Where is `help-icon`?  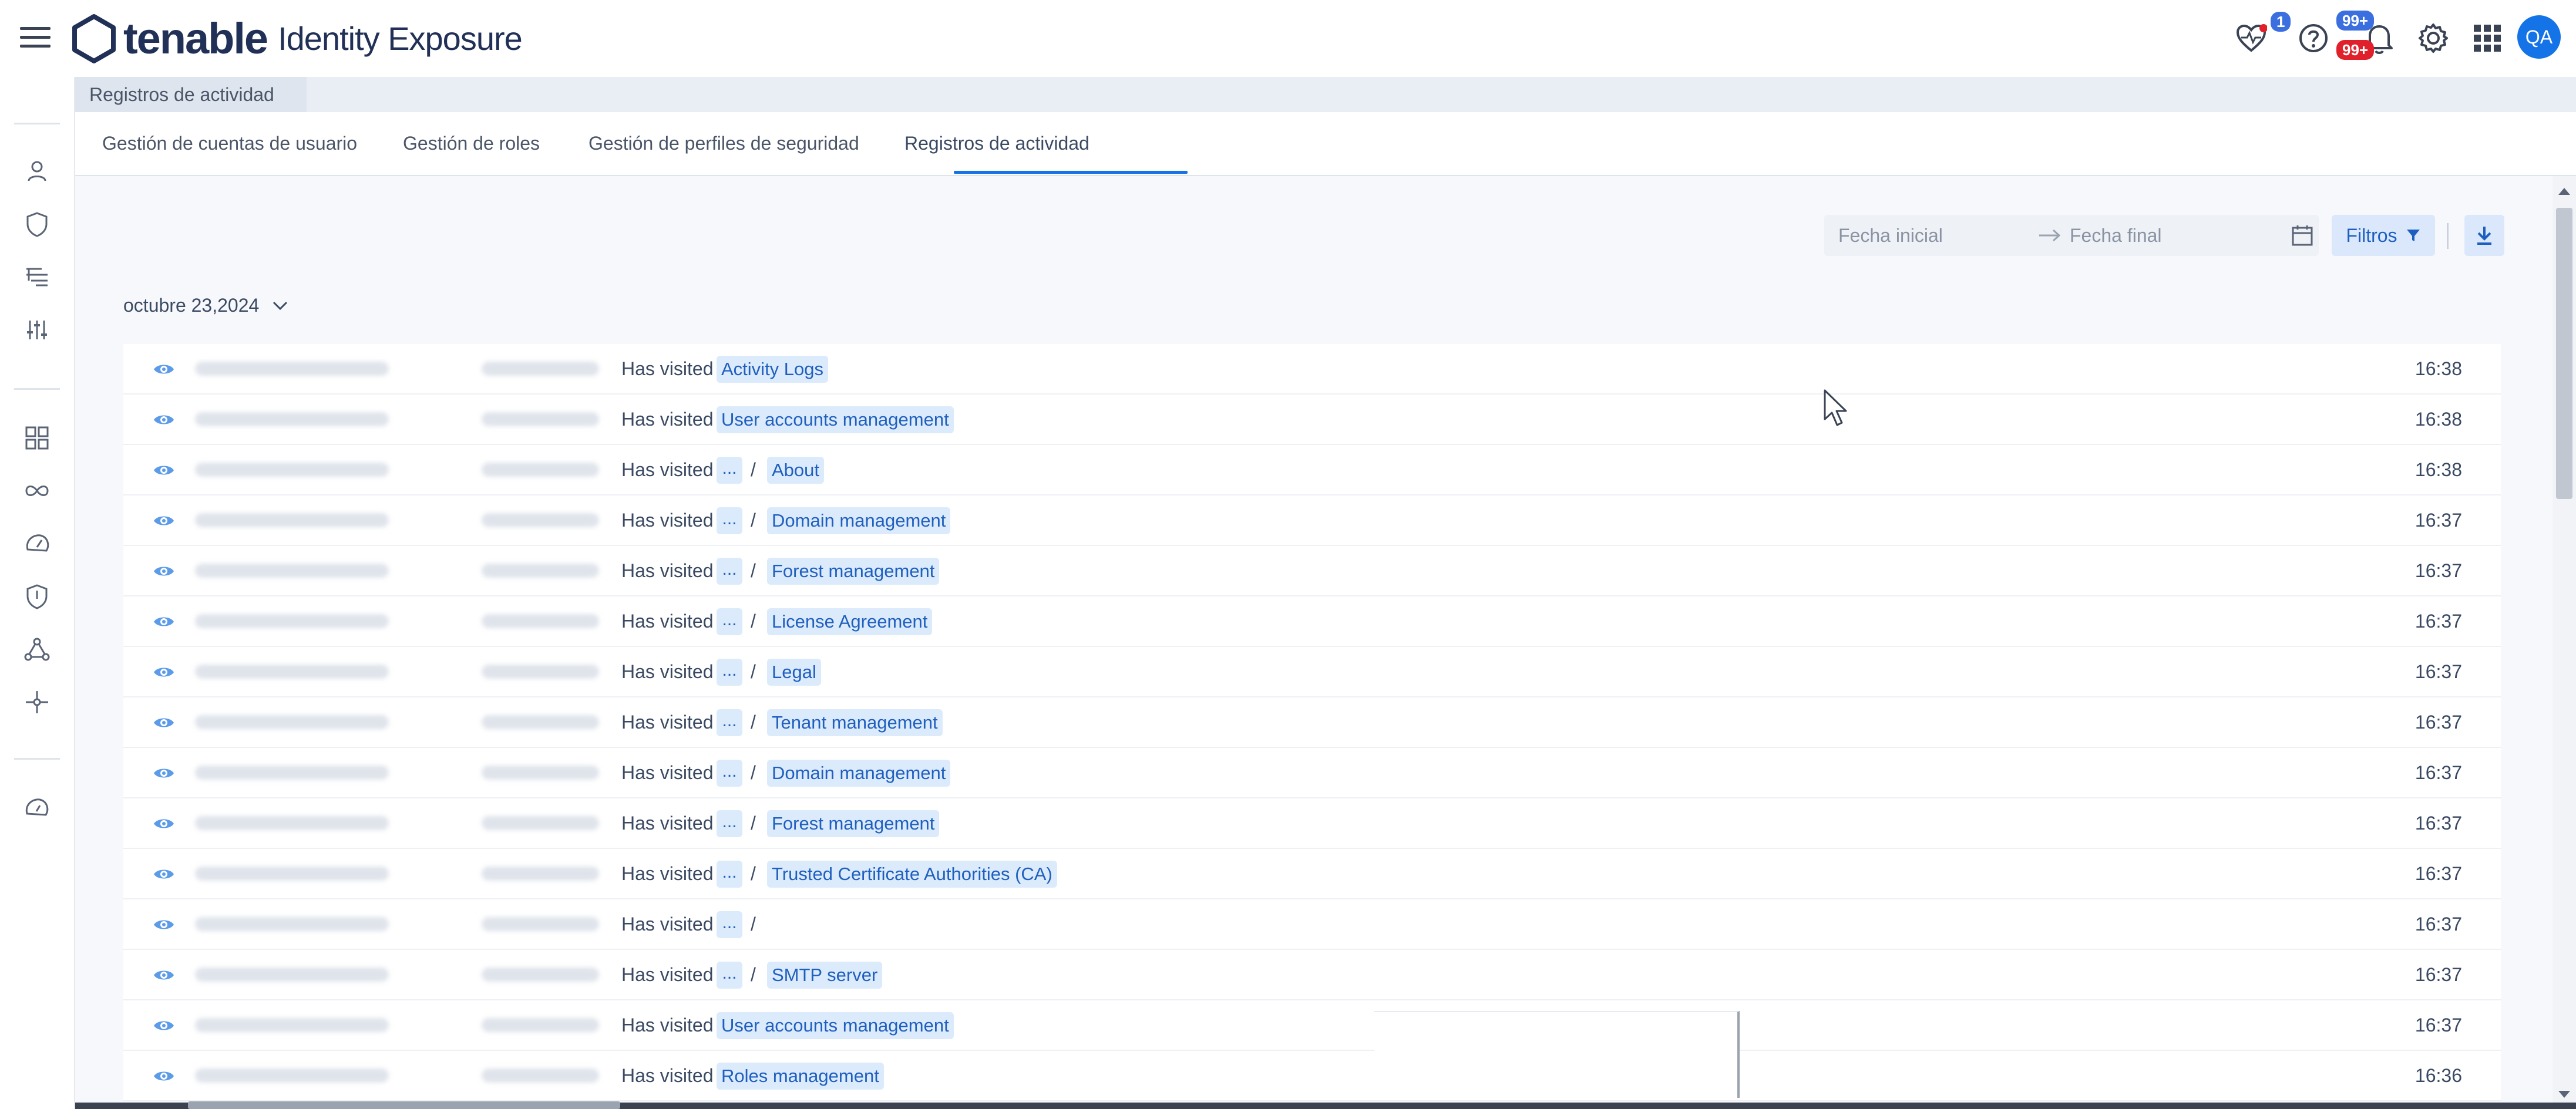 help-icon is located at coordinates (2313, 38).